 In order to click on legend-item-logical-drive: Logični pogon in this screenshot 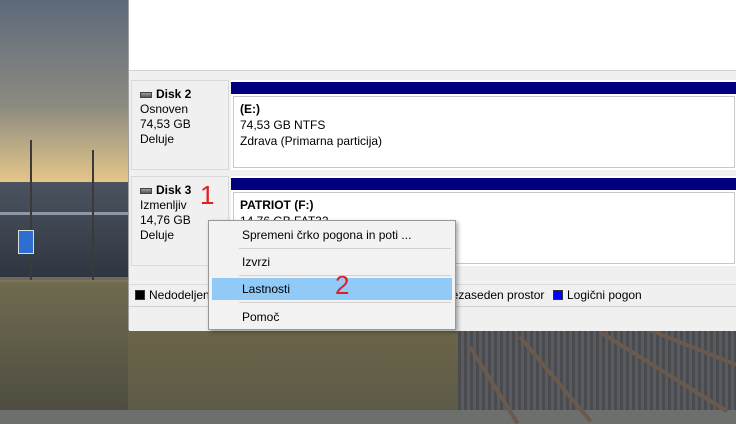, I will do `click(597, 295)`.